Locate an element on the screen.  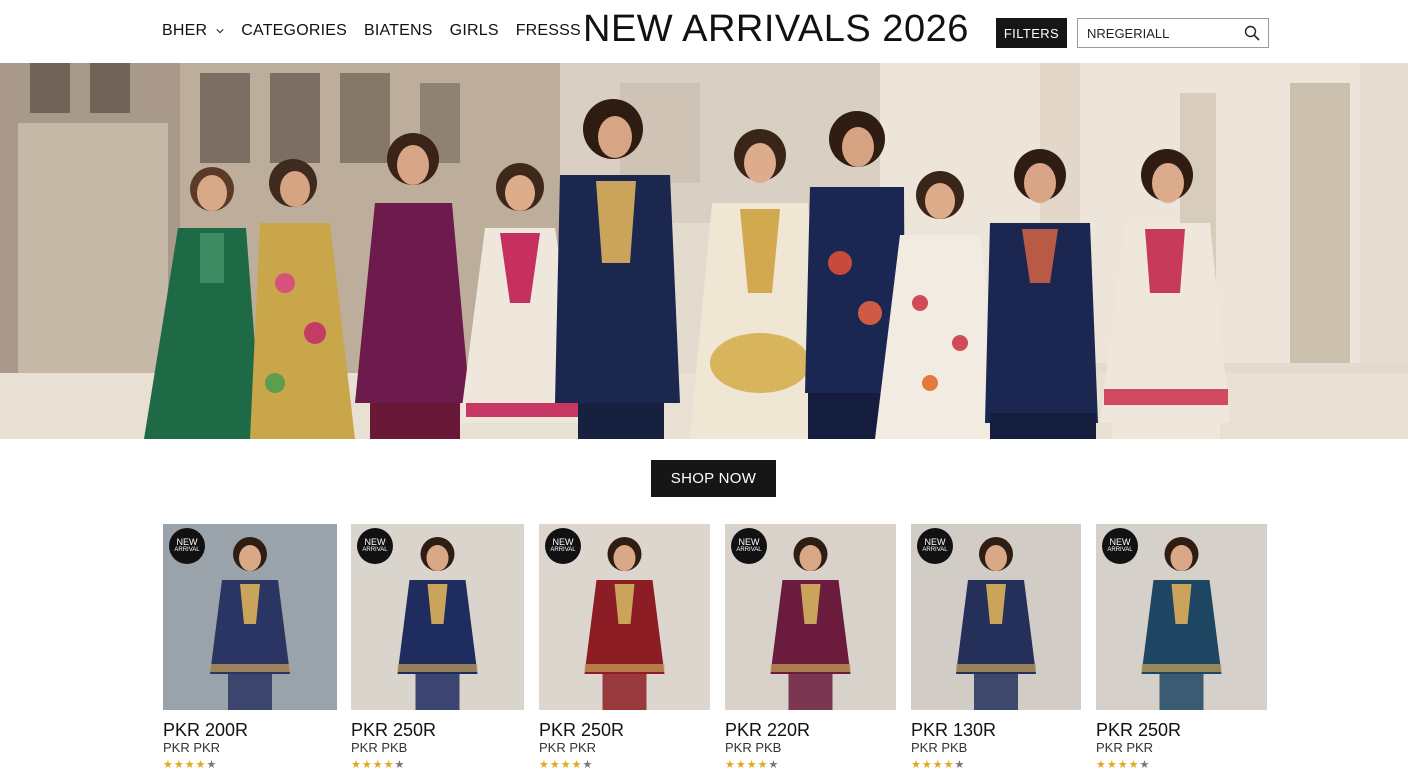
product-card: NEW ARRIVAL PKR 250R PKR PKB ★★★★★ is located at coordinates (437, 647).